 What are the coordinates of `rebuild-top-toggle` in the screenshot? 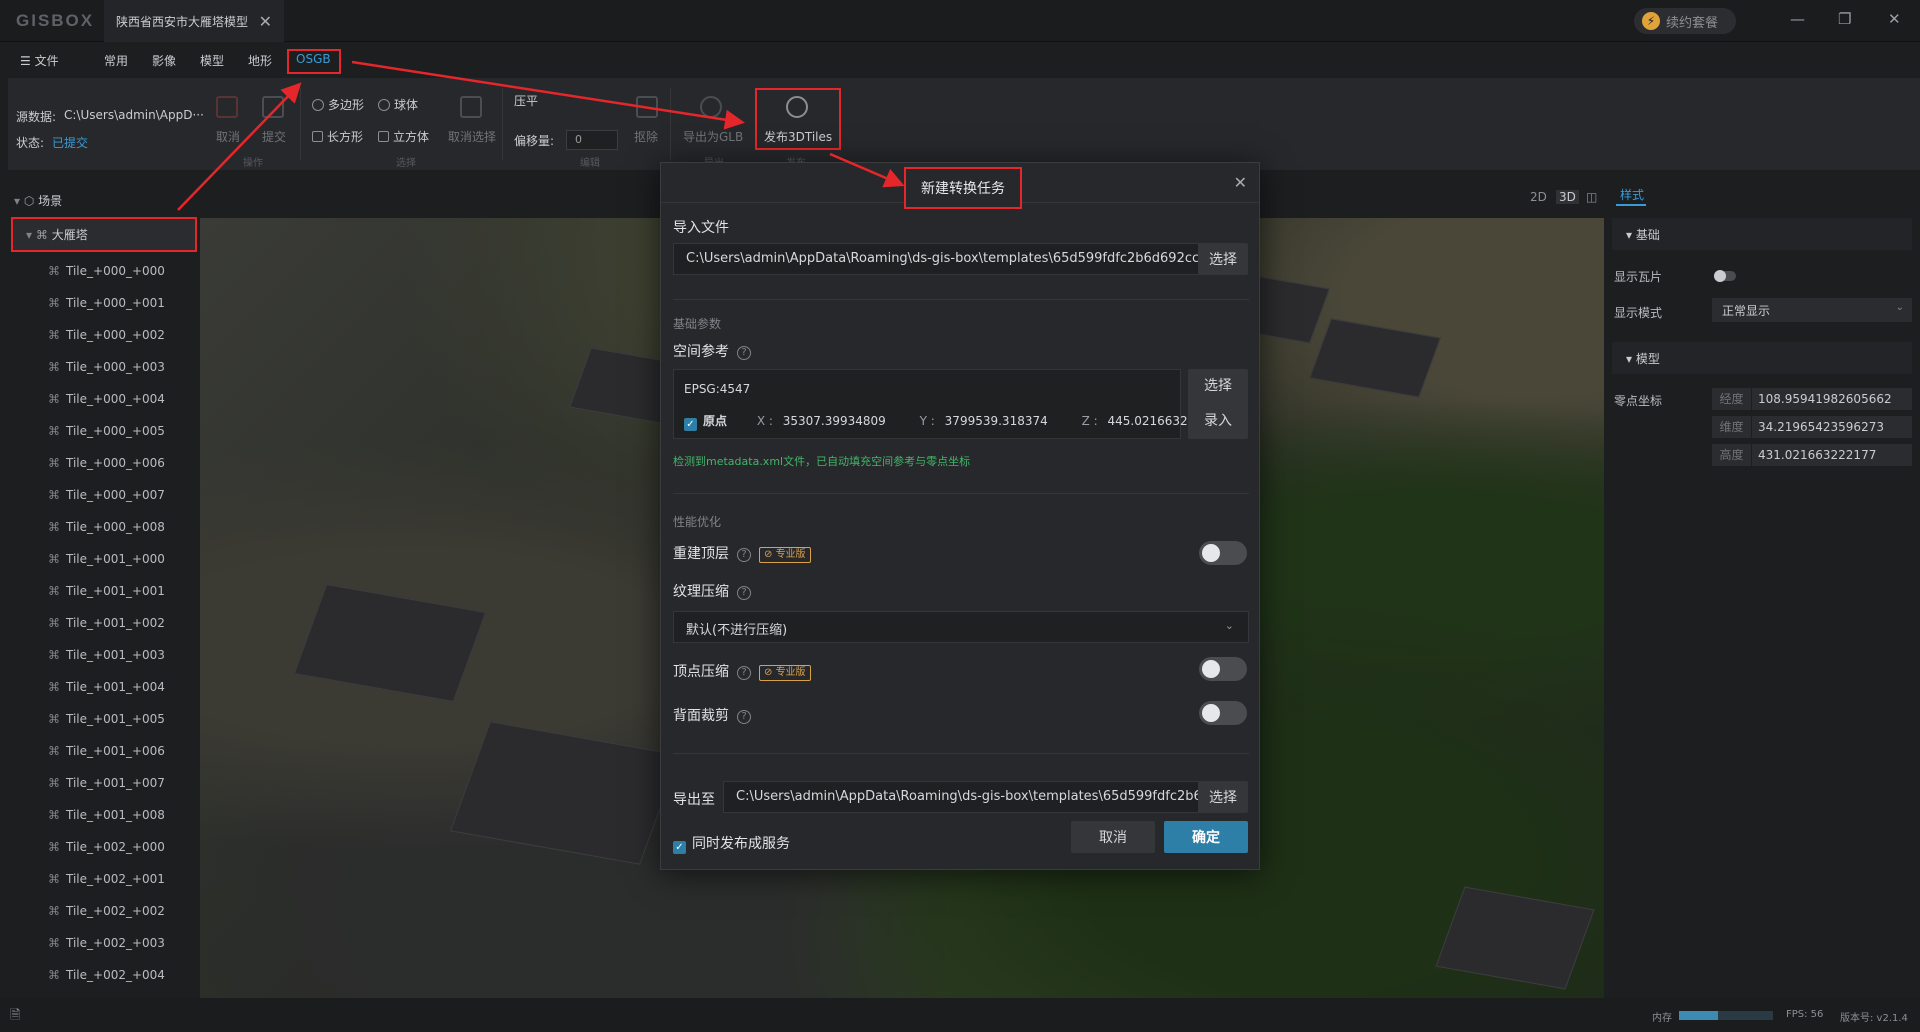 It's located at (1223, 553).